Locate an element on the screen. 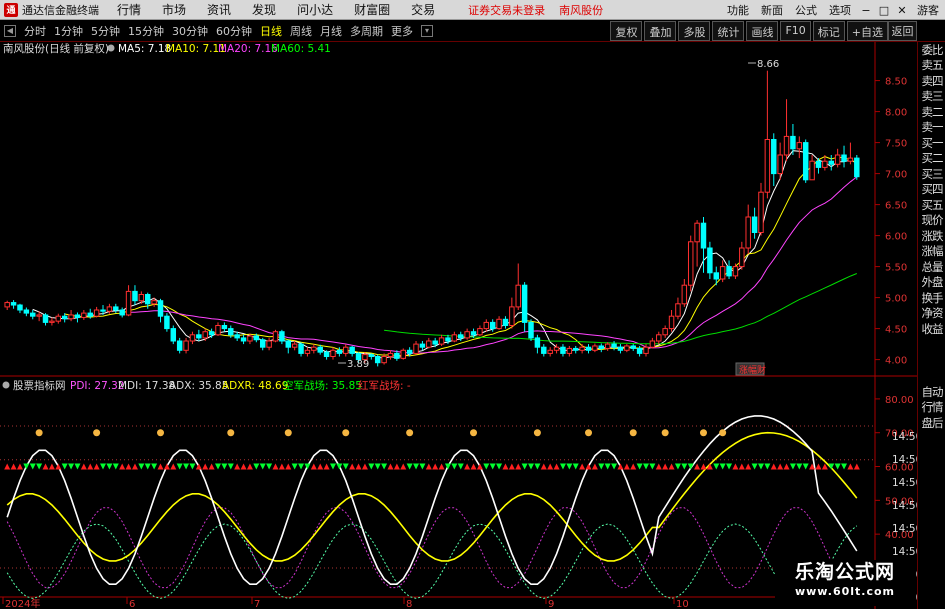 Image resolution: width=945 pixels, height=609 pixels. tab-60min: 60分钟 is located at coordinates (234, 31).